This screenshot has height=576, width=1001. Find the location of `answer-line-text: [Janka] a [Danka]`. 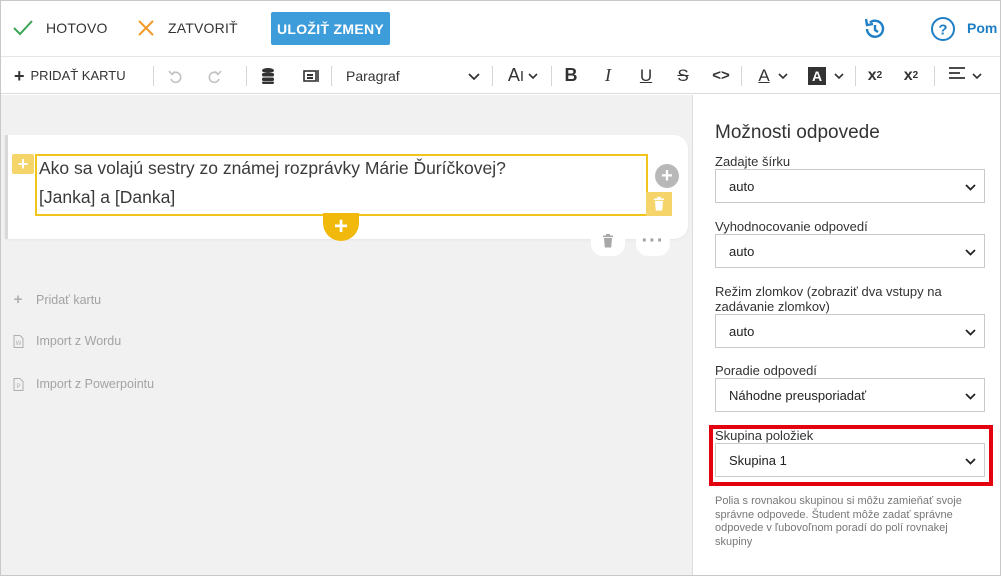

answer-line-text: [Janka] a [Danka] is located at coordinates (107, 197).